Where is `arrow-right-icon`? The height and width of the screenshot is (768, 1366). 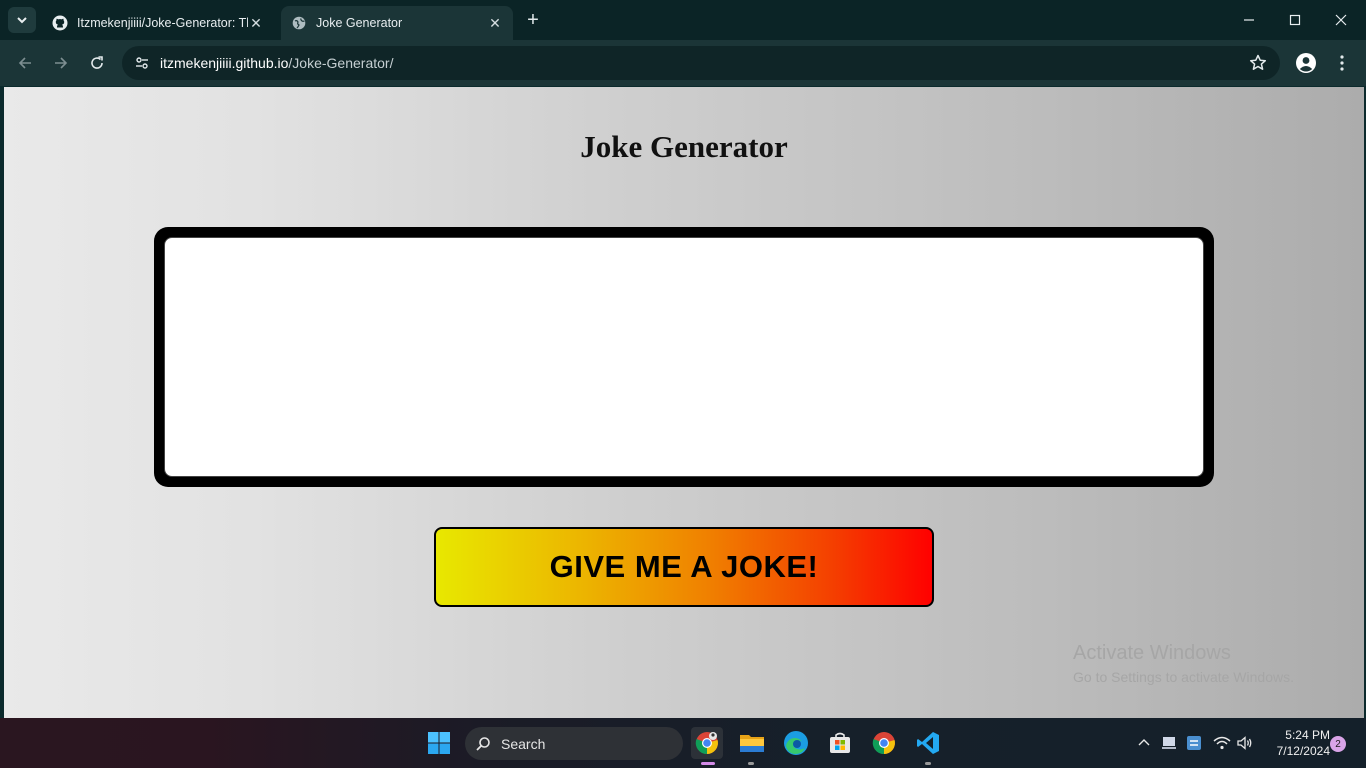 arrow-right-icon is located at coordinates (61, 63).